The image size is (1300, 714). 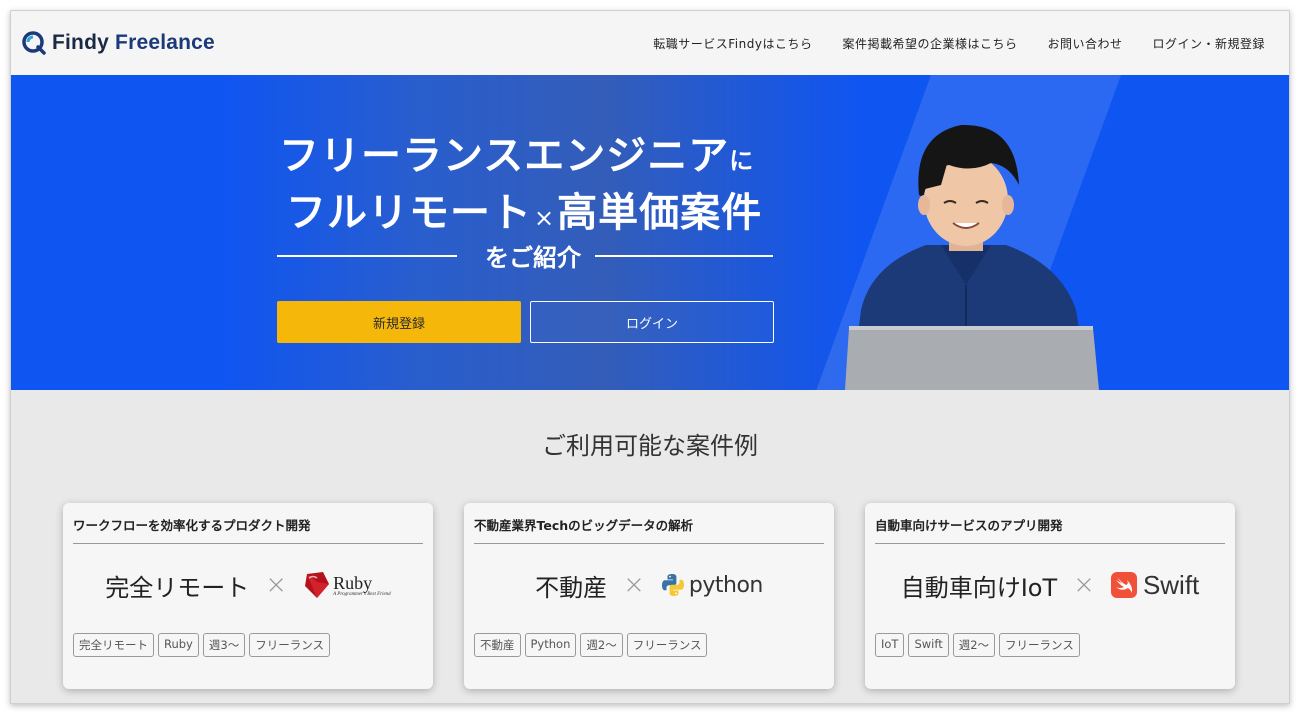 What do you see at coordinates (742, 161) in the screenshot?
I see `hero-title-suffix: に` at bounding box center [742, 161].